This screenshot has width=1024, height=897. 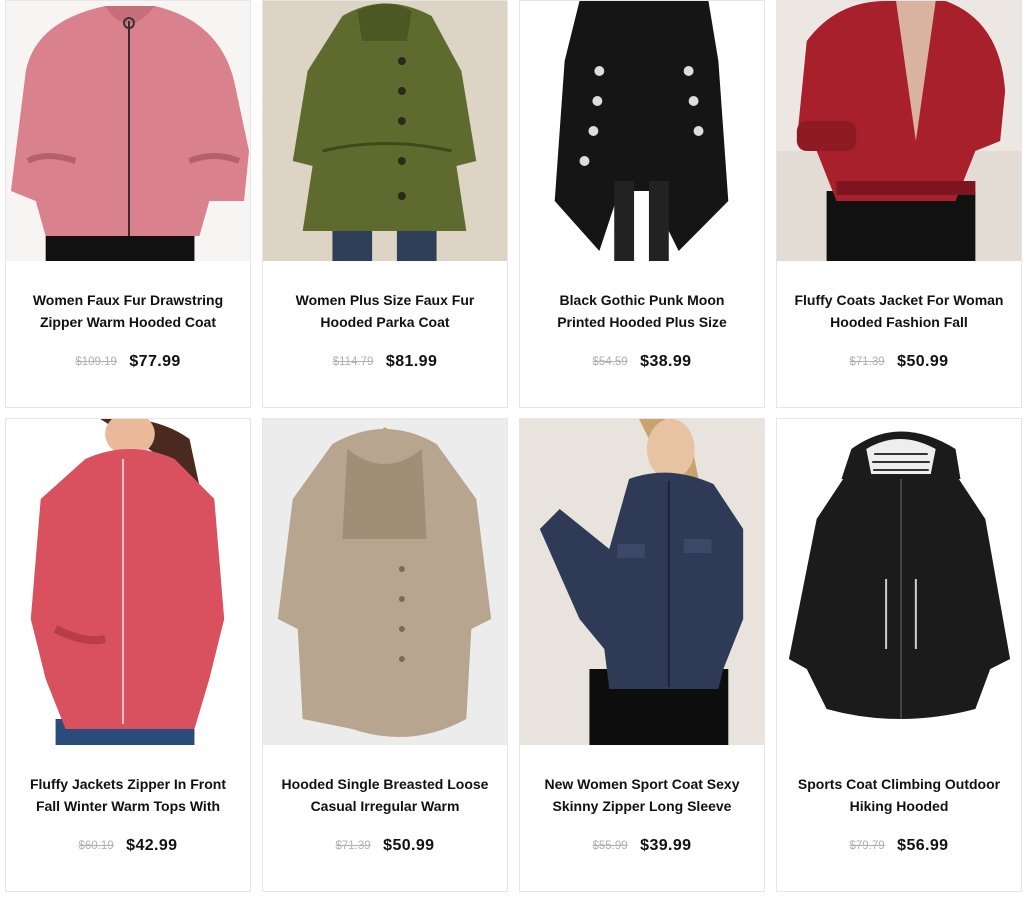 What do you see at coordinates (610, 362) in the screenshot?
I see `original-price: $54.59` at bounding box center [610, 362].